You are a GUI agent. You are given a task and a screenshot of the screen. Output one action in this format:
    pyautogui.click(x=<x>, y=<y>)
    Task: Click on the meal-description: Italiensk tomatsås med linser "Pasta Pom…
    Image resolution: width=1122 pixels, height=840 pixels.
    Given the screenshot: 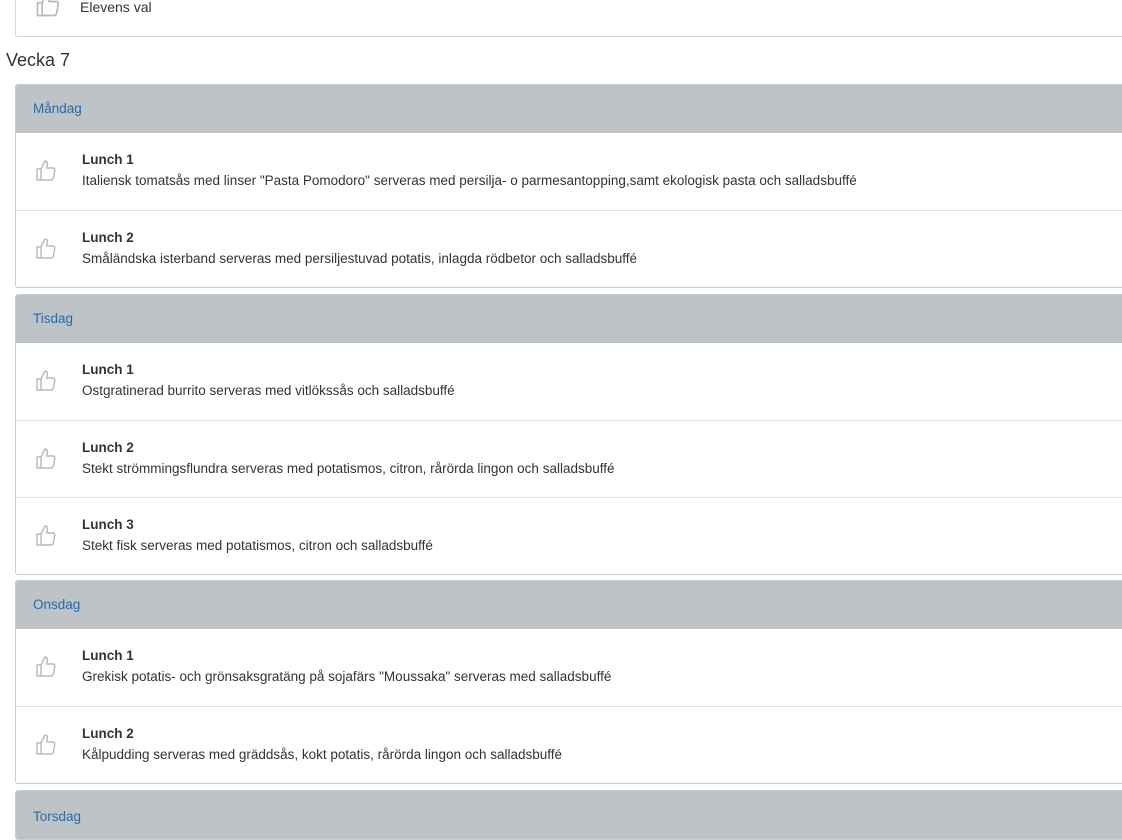 What is the action you would take?
    pyautogui.click(x=469, y=180)
    